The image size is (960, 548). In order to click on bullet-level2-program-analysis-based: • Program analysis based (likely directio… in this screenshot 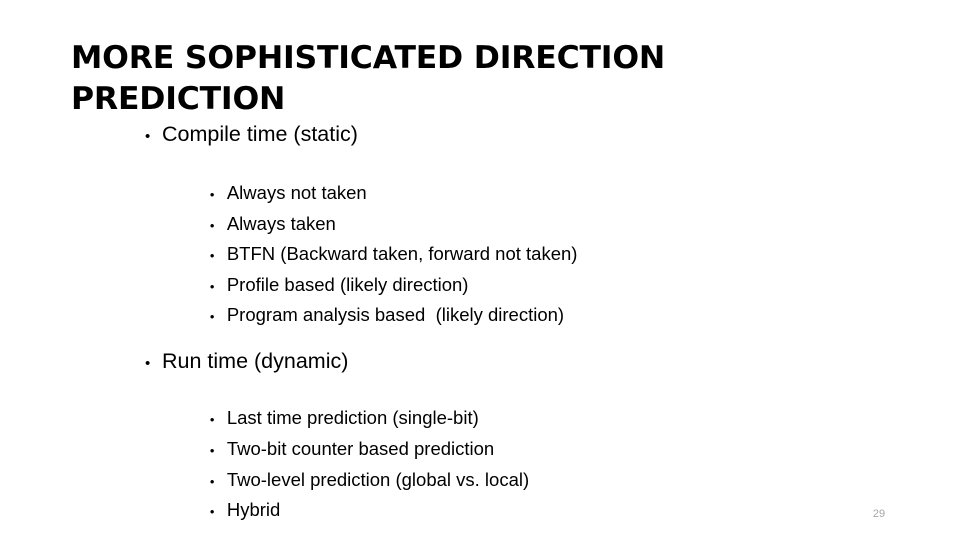, I will do `click(371, 316)`.